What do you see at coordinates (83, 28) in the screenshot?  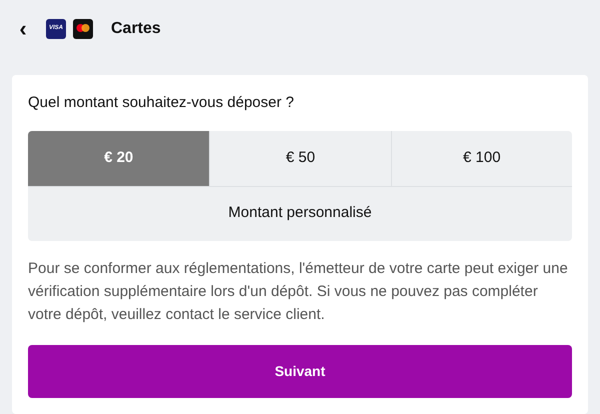 I see `mastercard-logo` at bounding box center [83, 28].